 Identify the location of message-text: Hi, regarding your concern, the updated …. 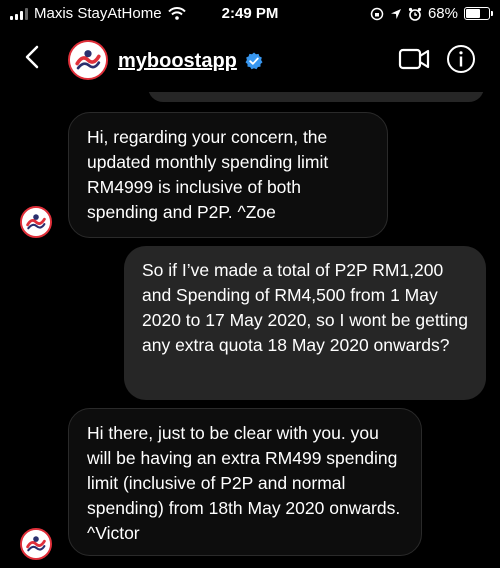
(208, 174).